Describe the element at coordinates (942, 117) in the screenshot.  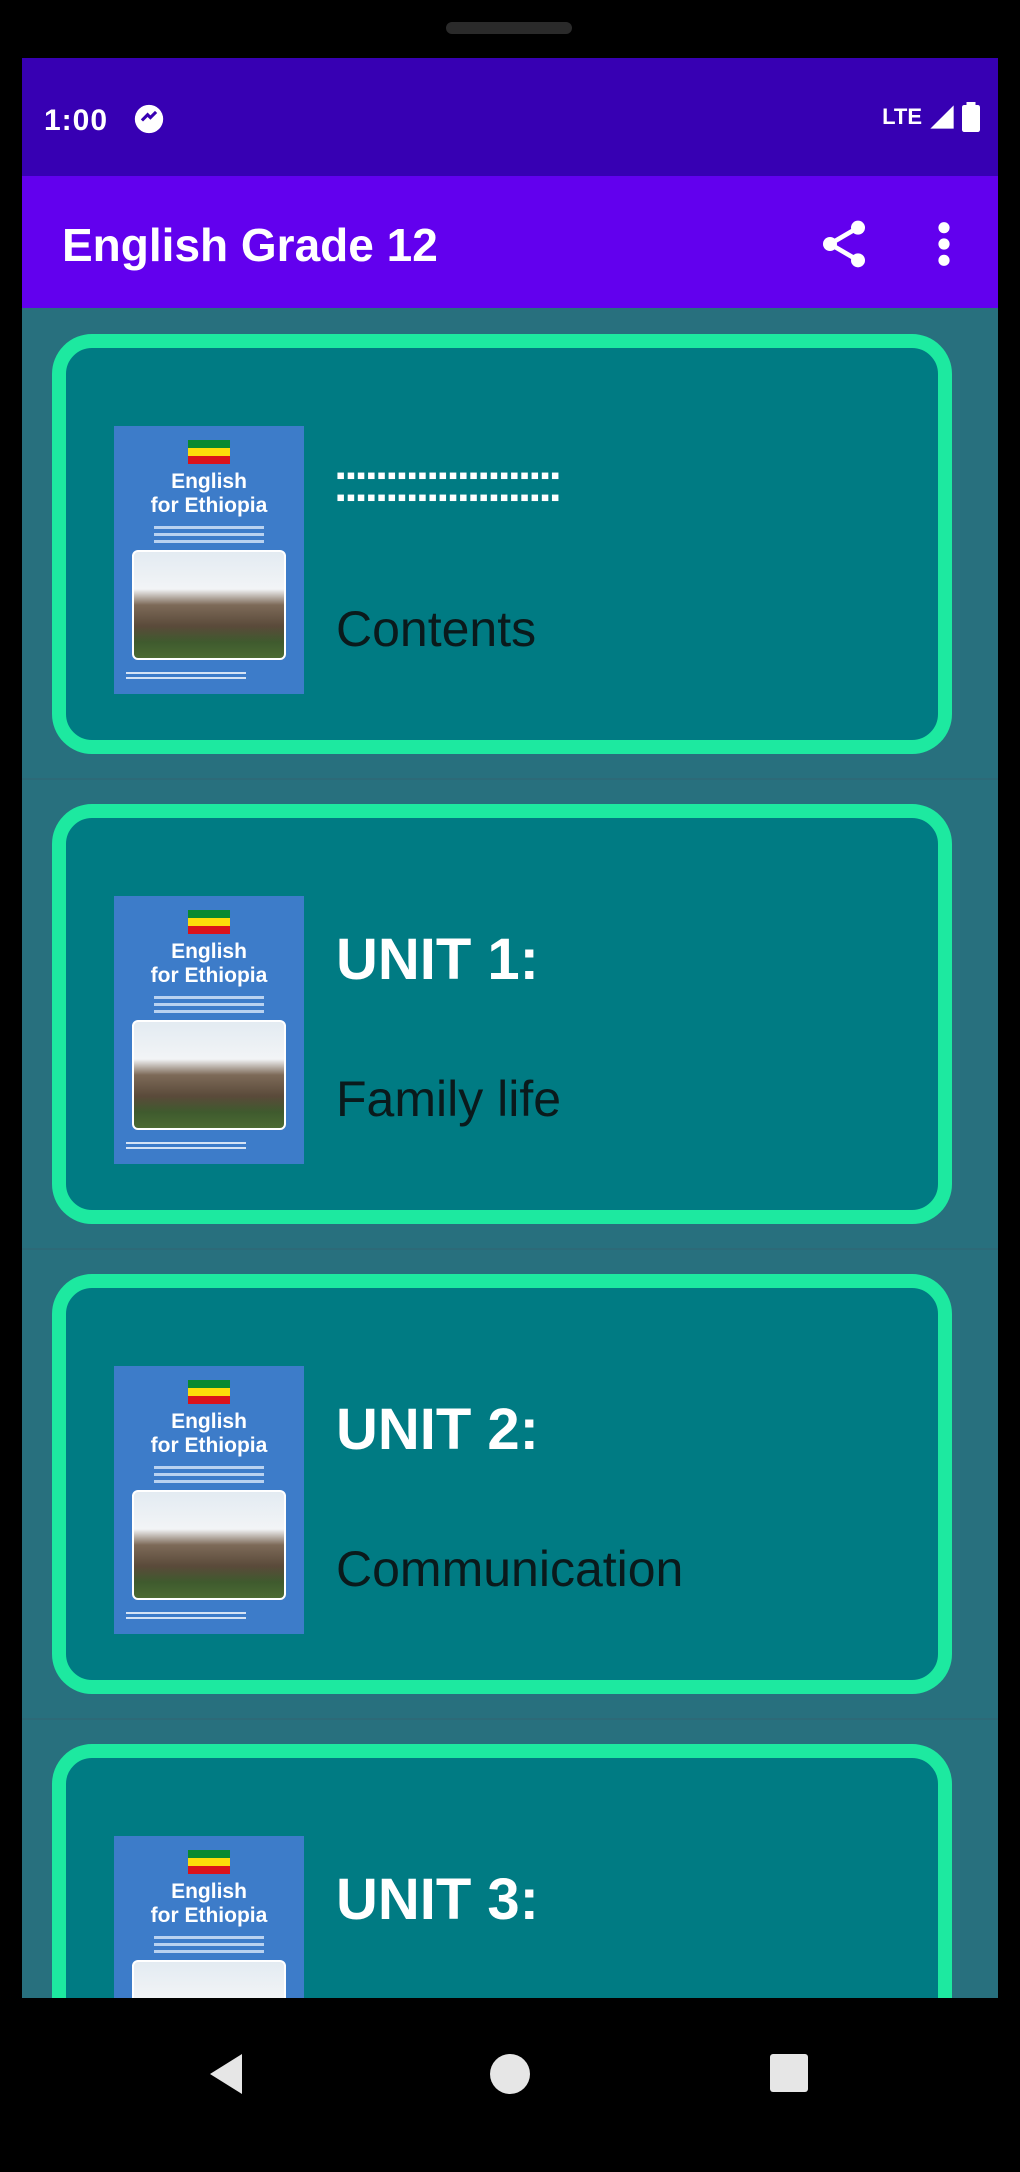
I see `signal-icon` at that location.